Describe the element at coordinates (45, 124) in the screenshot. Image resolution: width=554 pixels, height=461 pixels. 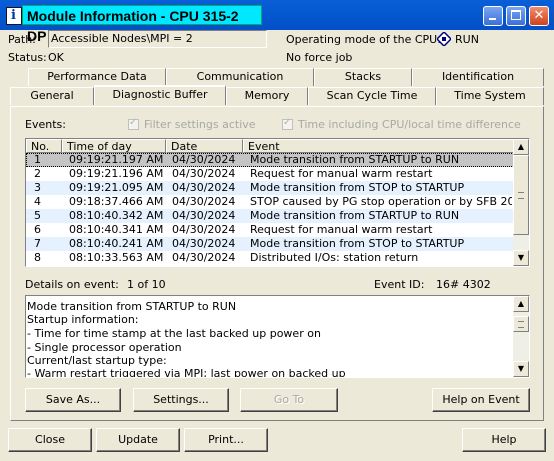
I see `events-label: Events:` at that location.